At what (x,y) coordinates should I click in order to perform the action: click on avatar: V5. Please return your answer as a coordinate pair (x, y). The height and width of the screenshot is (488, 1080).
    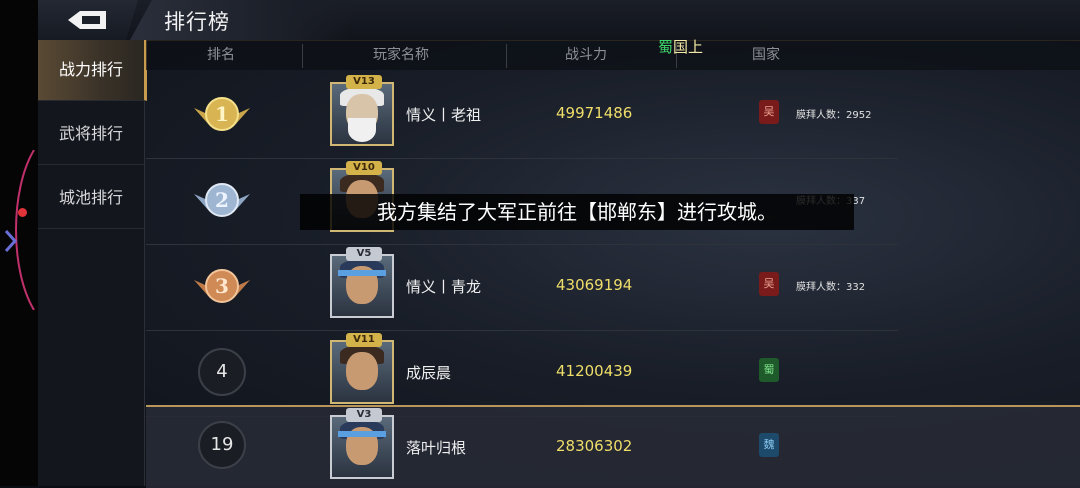
    Looking at the image, I should click on (362, 282).